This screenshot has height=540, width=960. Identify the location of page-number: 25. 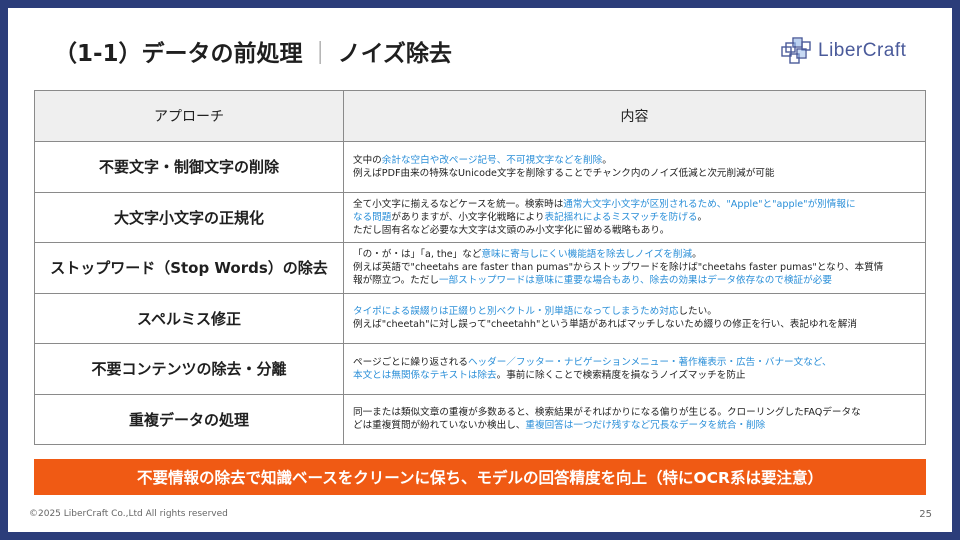
(925, 514).